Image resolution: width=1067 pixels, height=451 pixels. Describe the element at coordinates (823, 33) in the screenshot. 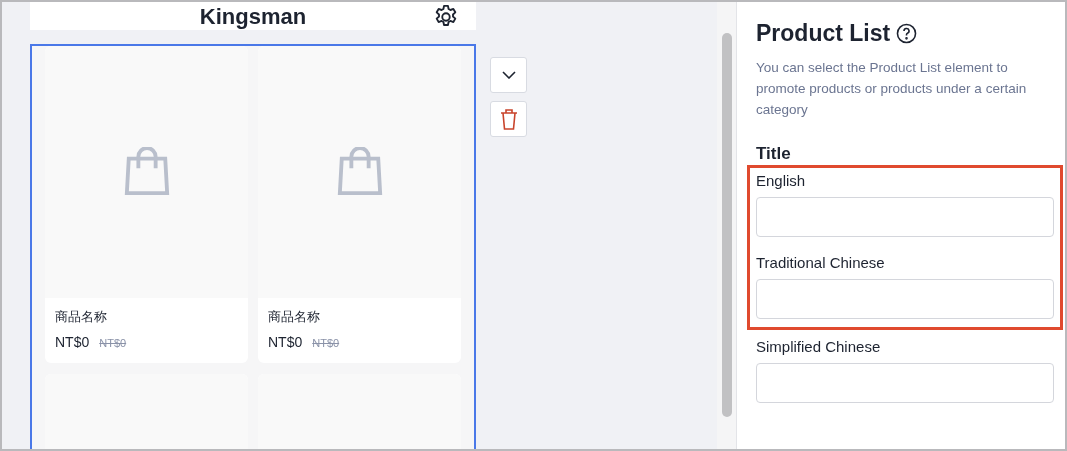

I see `panel-title: Product List` at that location.